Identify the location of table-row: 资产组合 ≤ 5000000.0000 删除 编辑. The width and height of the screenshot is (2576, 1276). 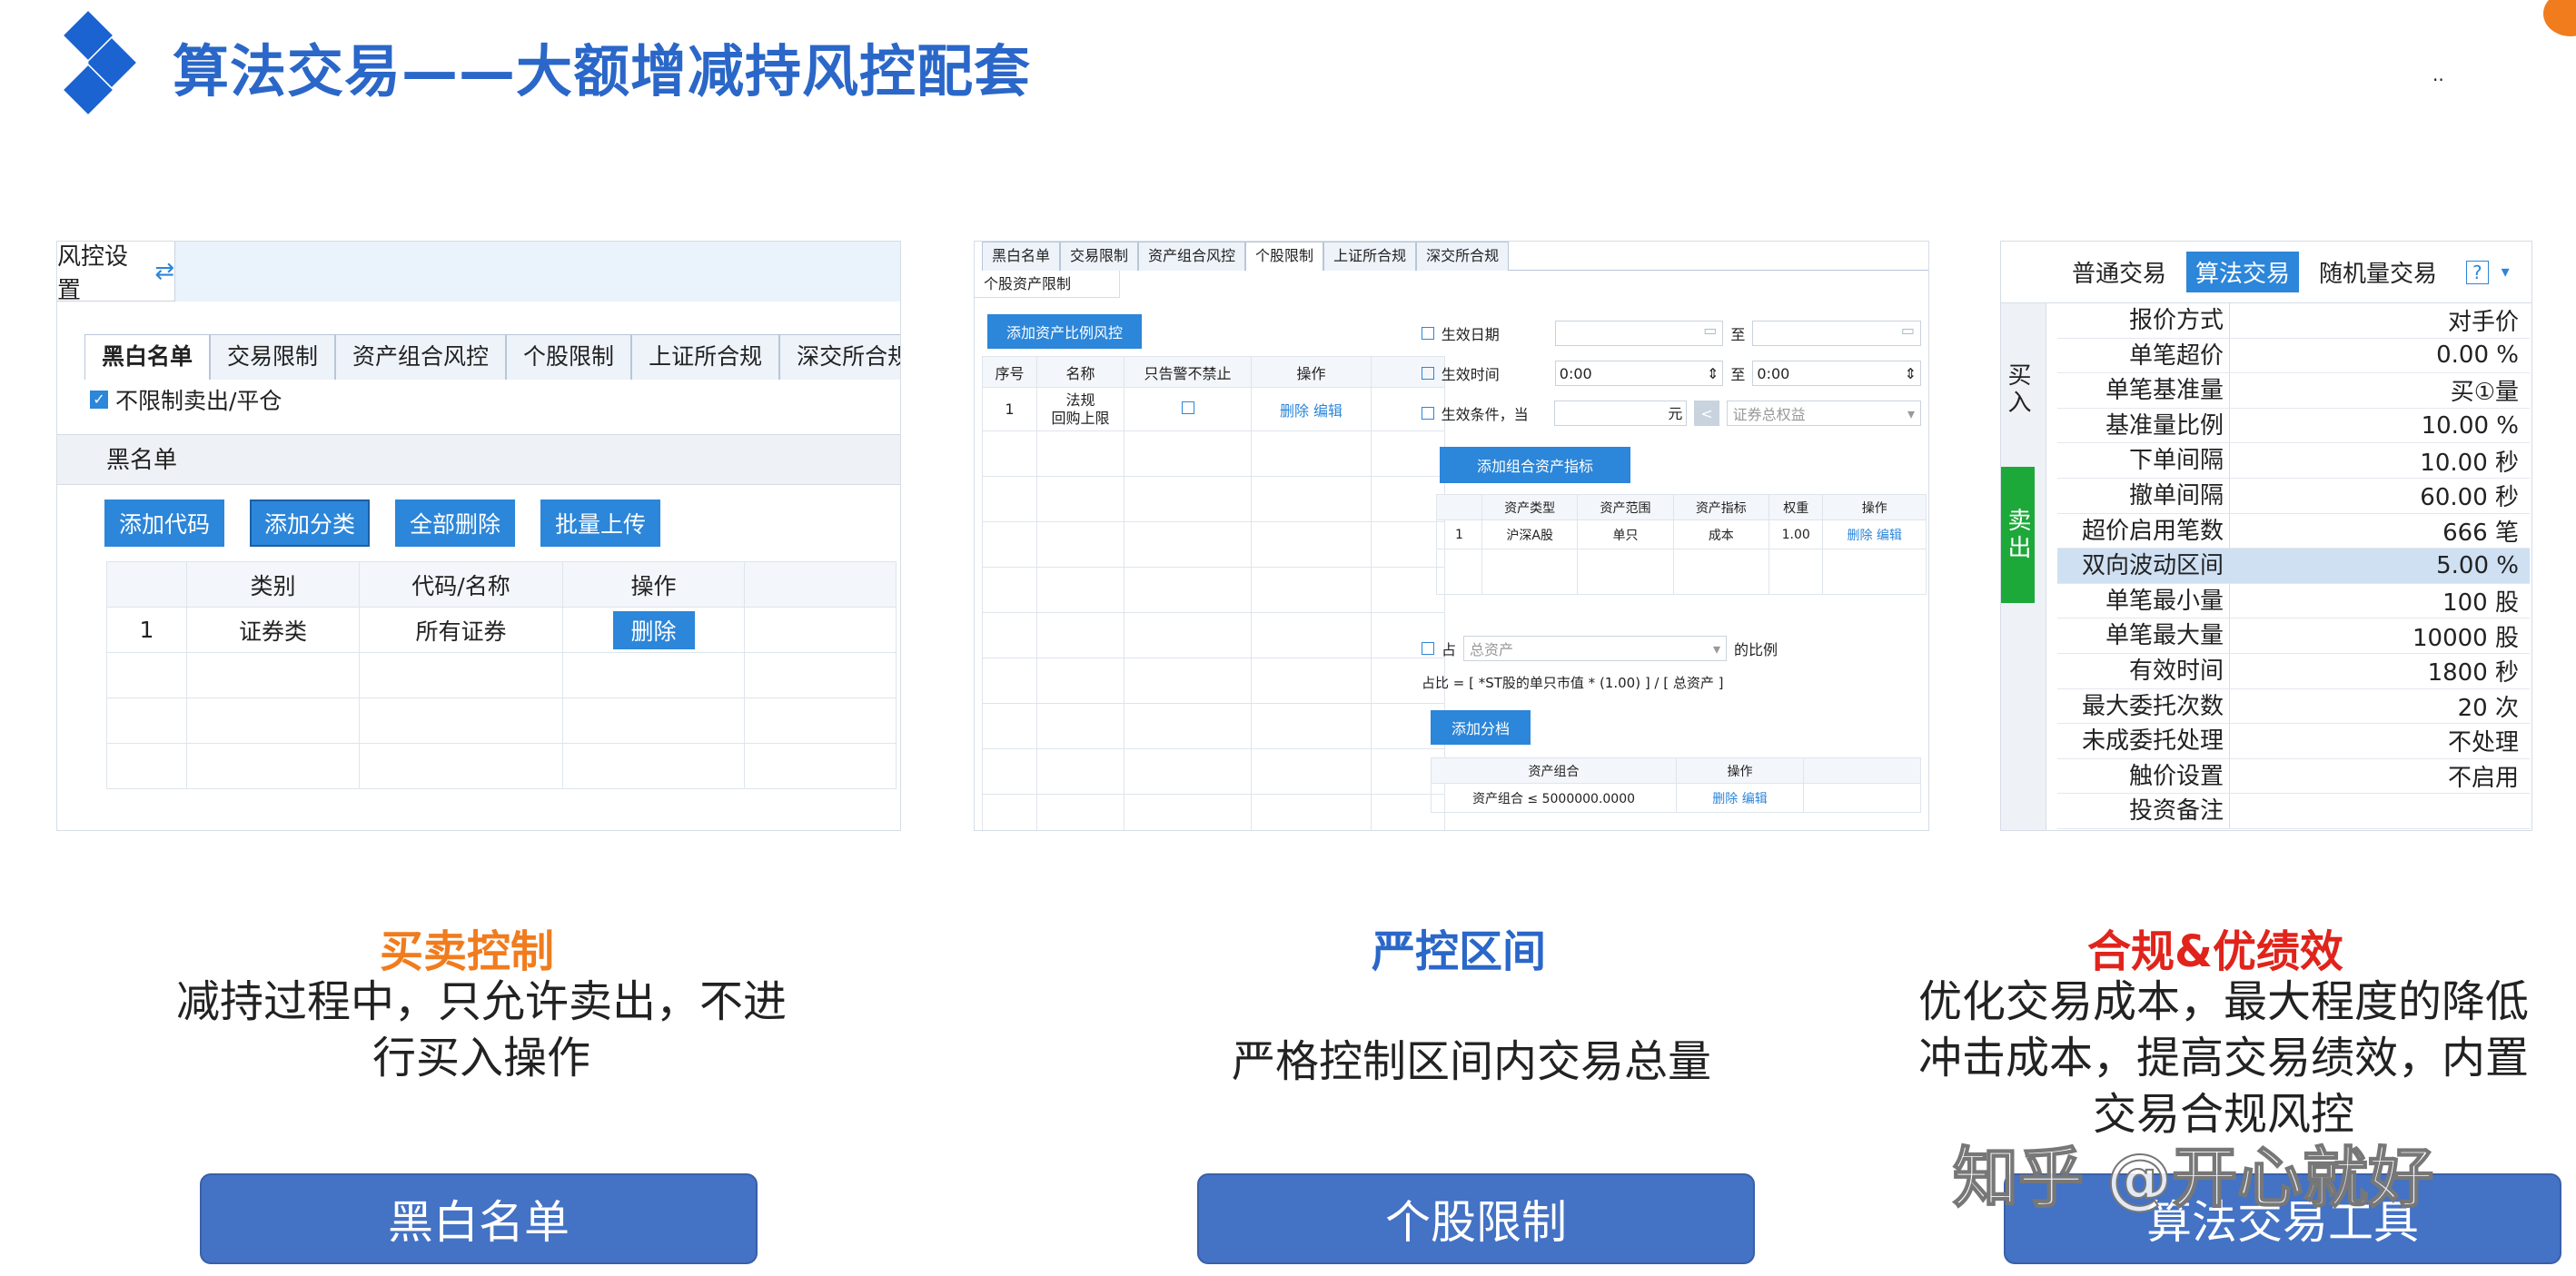
(1676, 798).